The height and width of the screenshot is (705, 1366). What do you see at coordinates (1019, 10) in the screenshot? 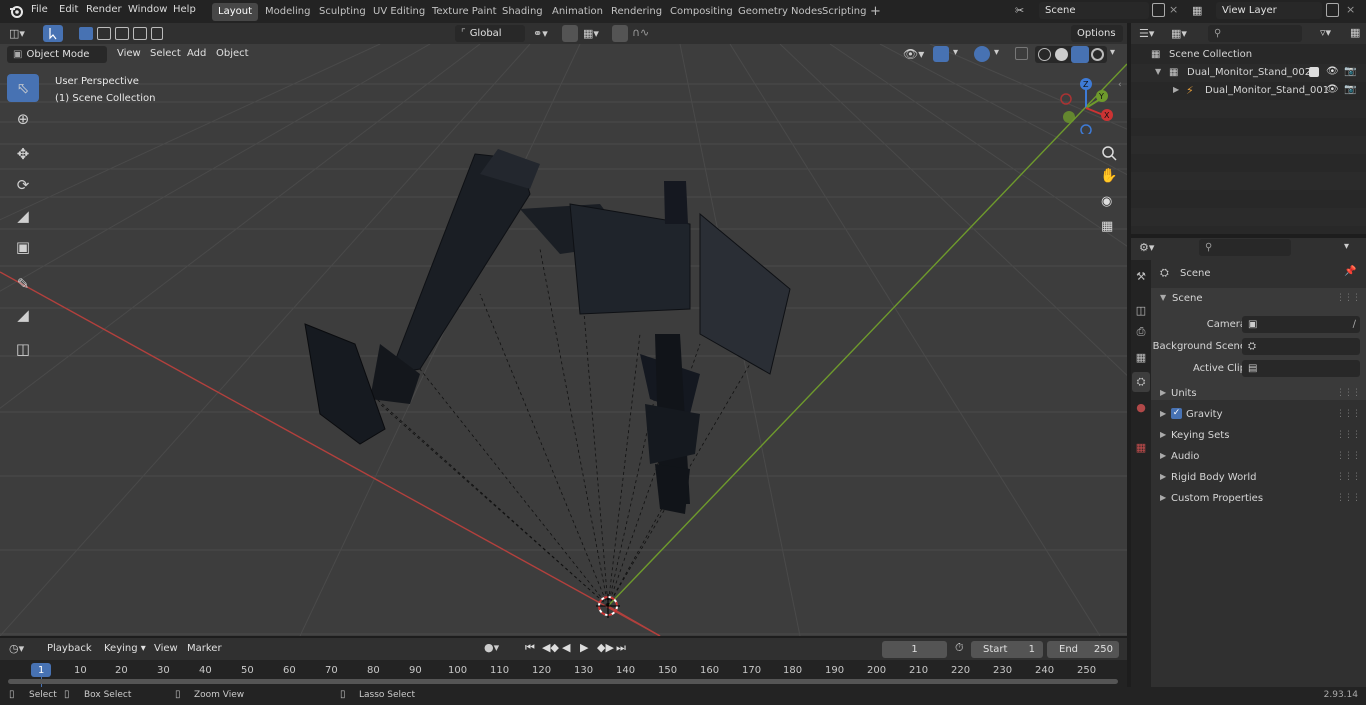
I see `scene-icon: ✂` at bounding box center [1019, 10].